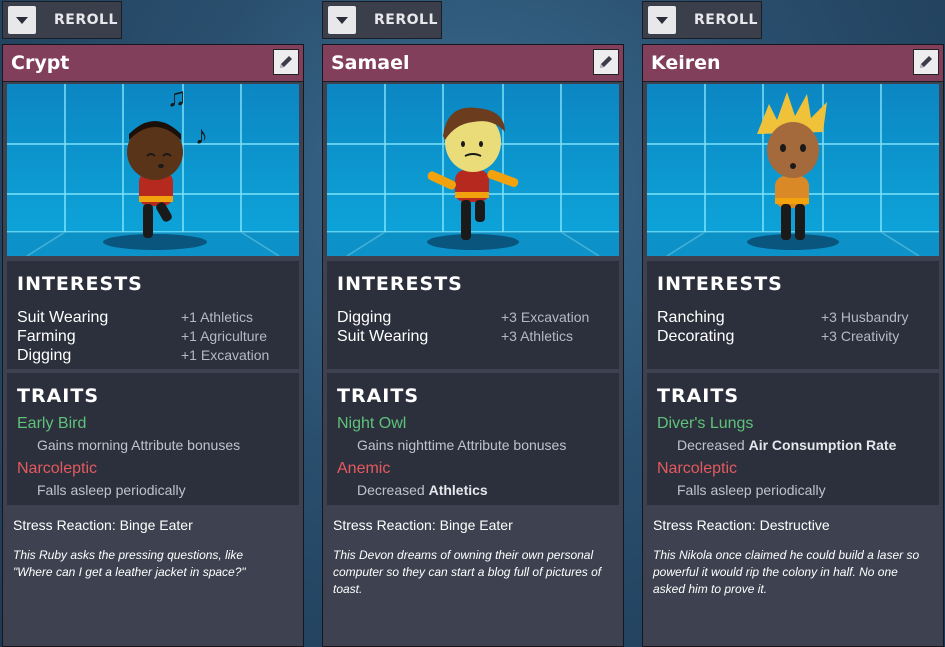 This screenshot has width=945, height=647. I want to click on interest-row: Digging +3 Excavation, so click(472, 318).